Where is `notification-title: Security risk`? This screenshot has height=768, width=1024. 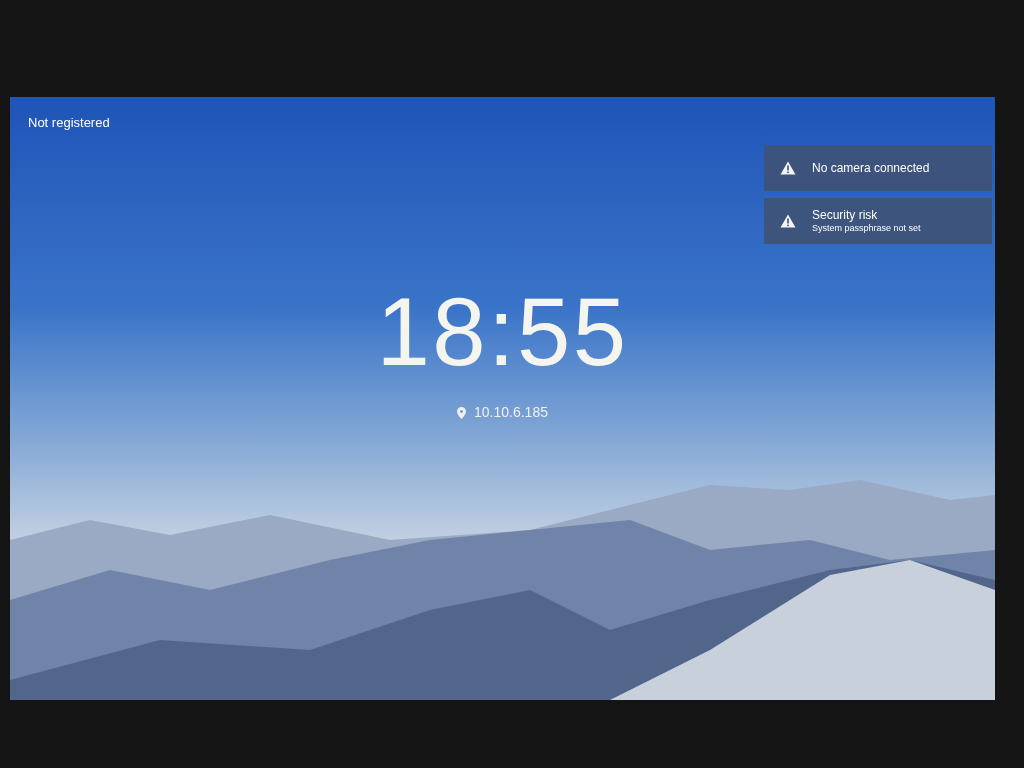
notification-title: Security risk is located at coordinates (845, 215).